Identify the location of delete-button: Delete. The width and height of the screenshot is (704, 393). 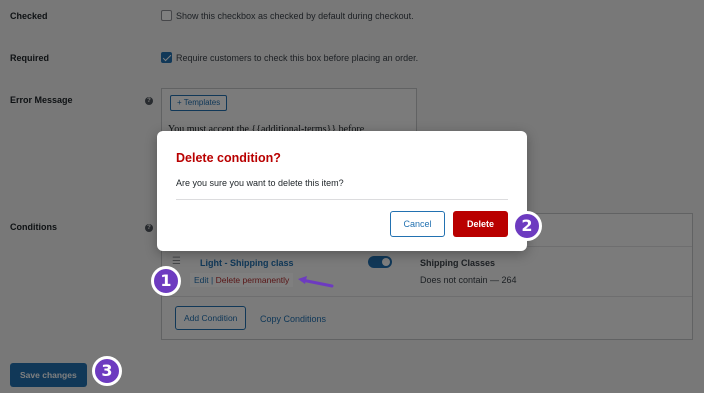
(480, 224).